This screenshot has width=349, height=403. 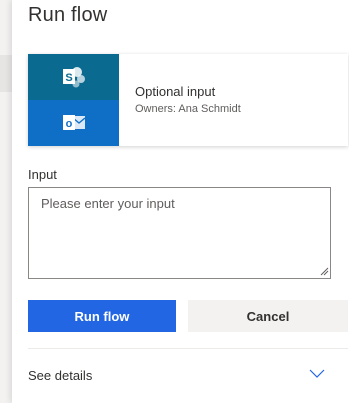 I want to click on svg-text: o, so click(x=68, y=124).